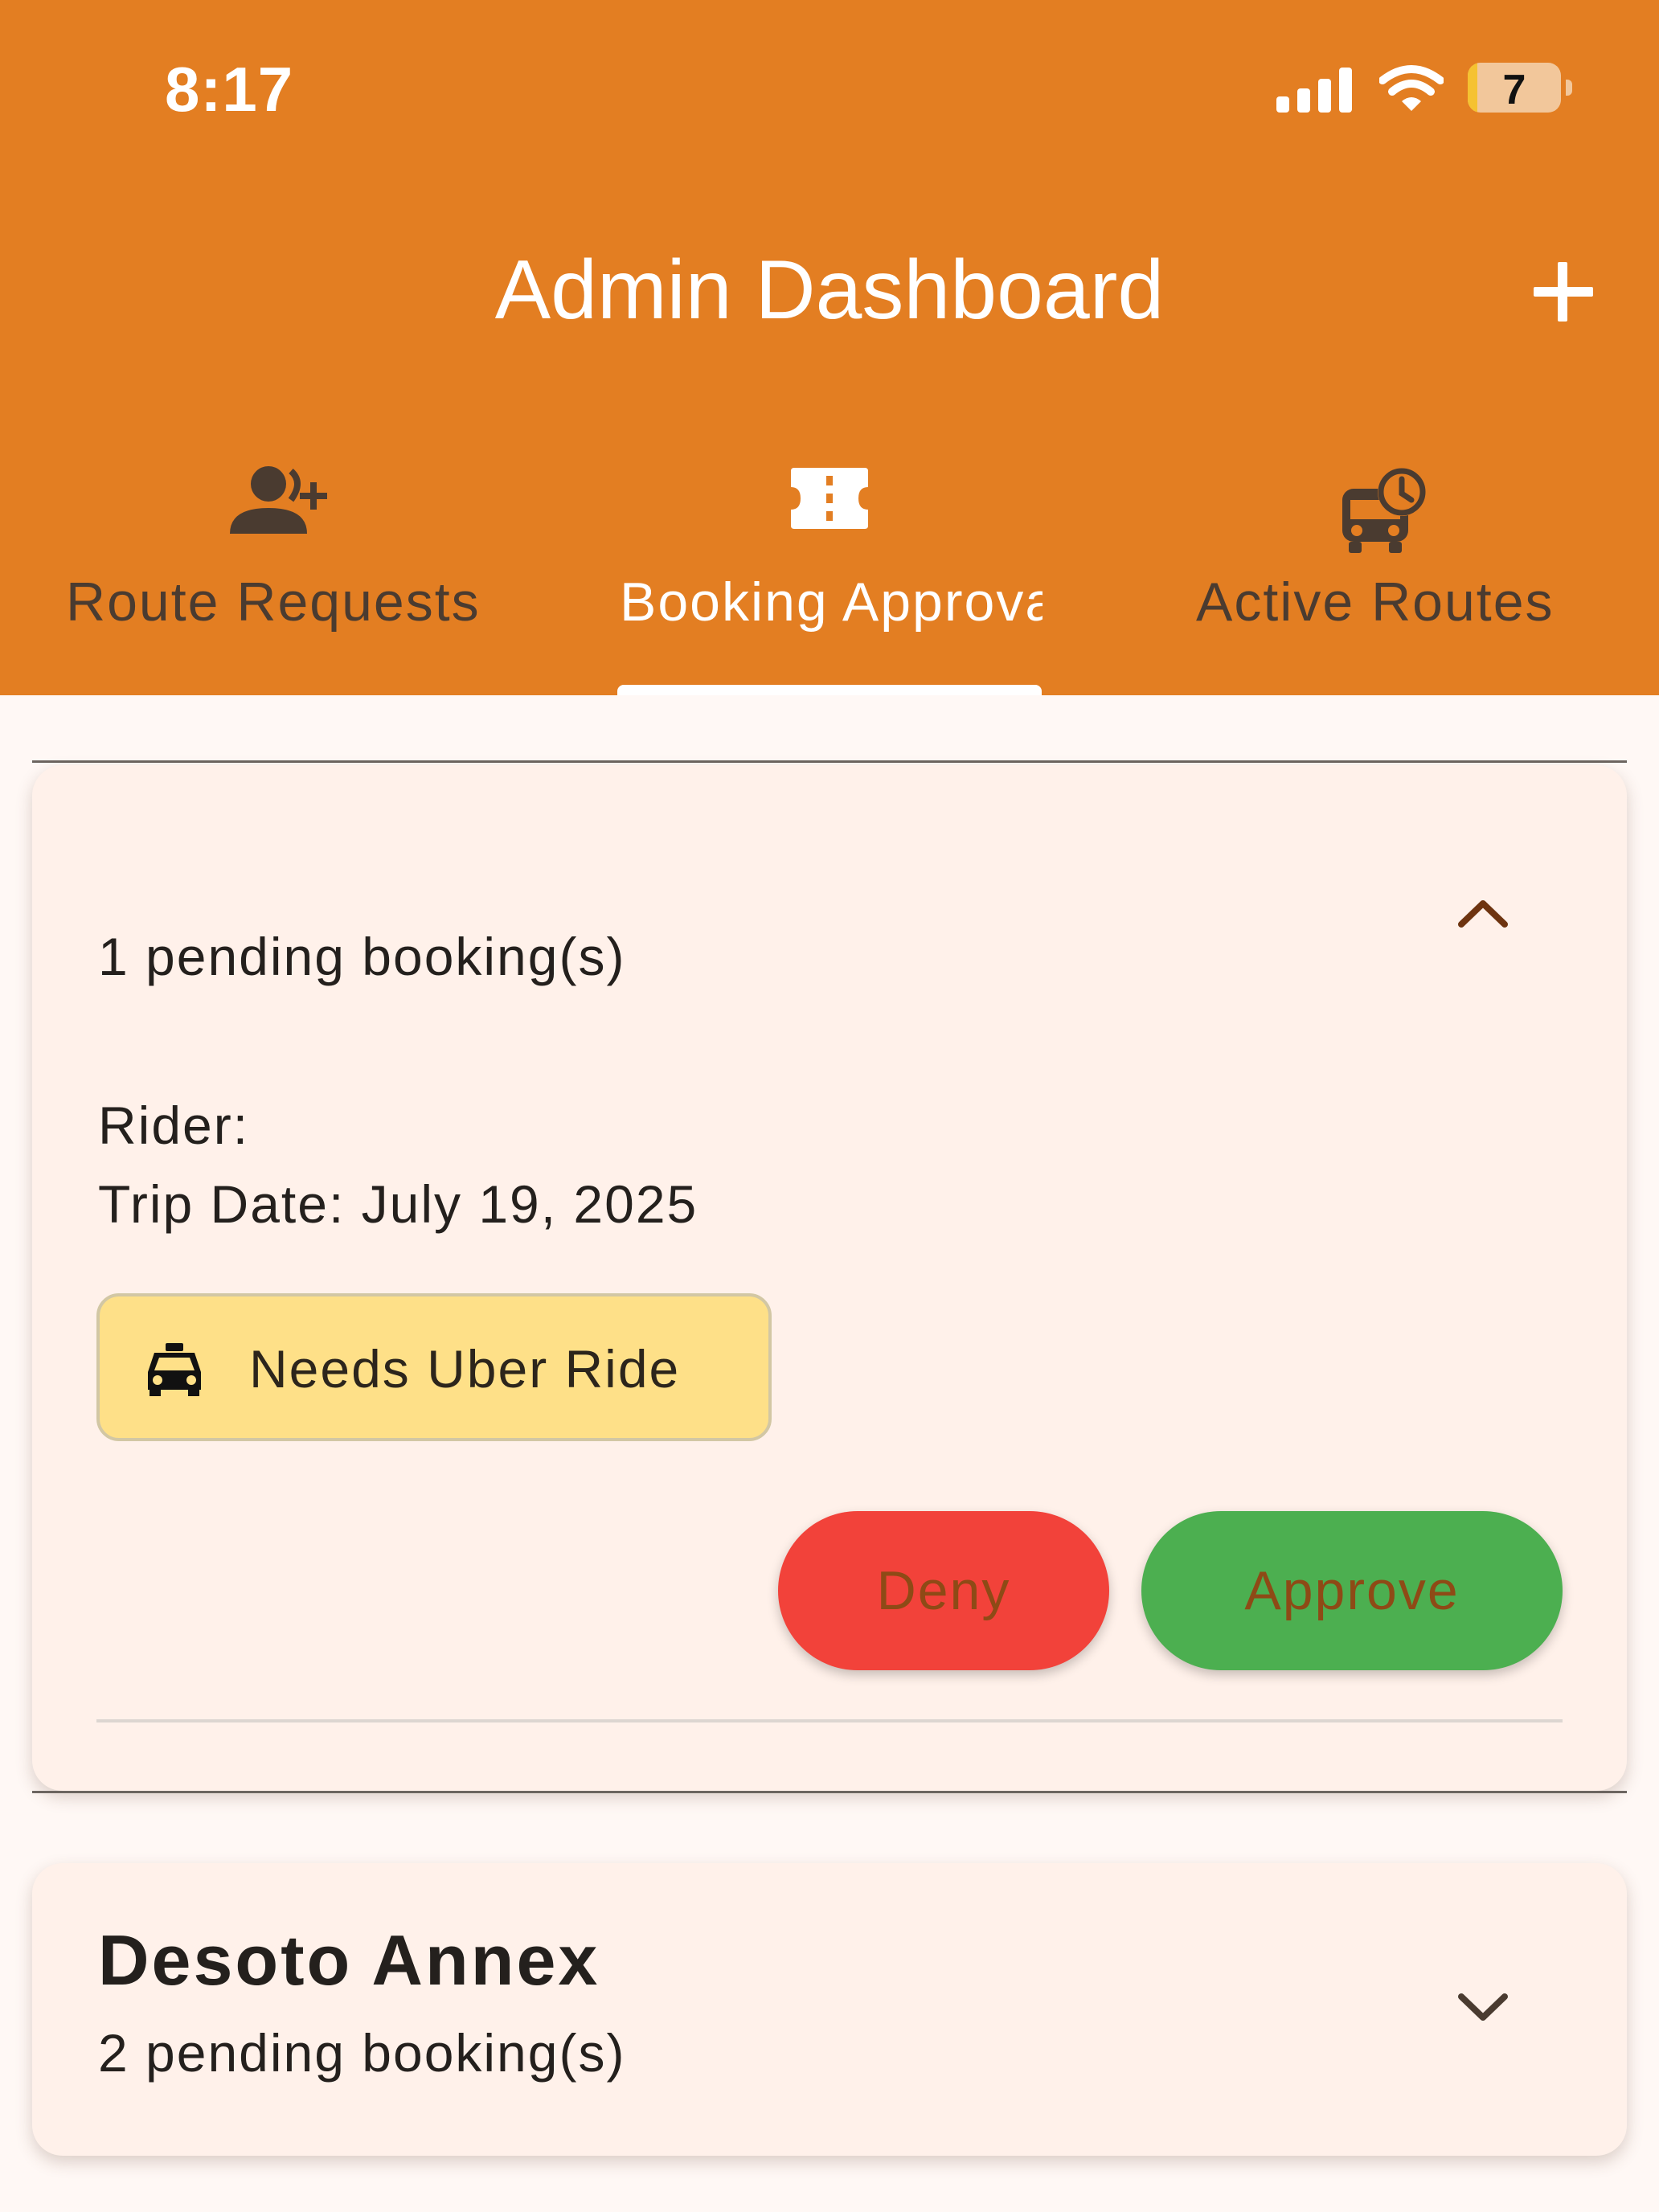 The height and width of the screenshot is (2212, 1659). I want to click on battery-level: 7, so click(1514, 90).